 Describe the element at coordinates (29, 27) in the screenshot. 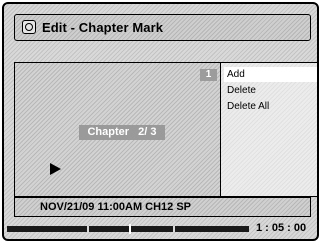

I see `disc-icon` at that location.